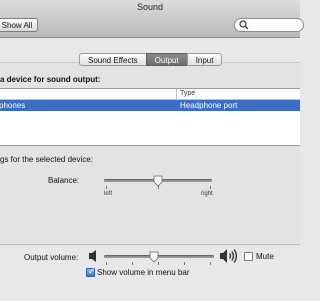 The height and width of the screenshot is (301, 320). What do you see at coordinates (13, 105) in the screenshot?
I see `device-name: phones` at bounding box center [13, 105].